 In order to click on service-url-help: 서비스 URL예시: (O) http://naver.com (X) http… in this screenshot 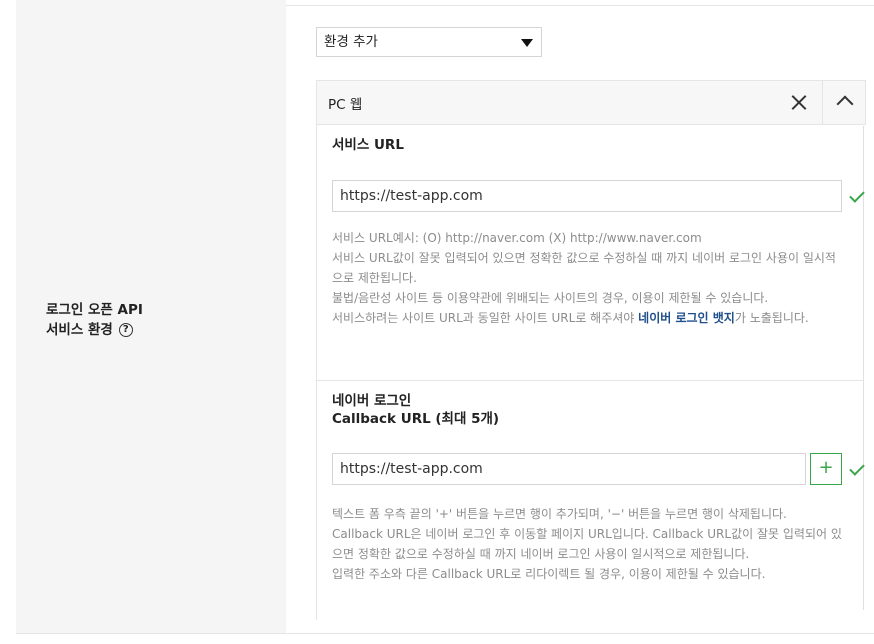, I will do `click(587, 278)`.